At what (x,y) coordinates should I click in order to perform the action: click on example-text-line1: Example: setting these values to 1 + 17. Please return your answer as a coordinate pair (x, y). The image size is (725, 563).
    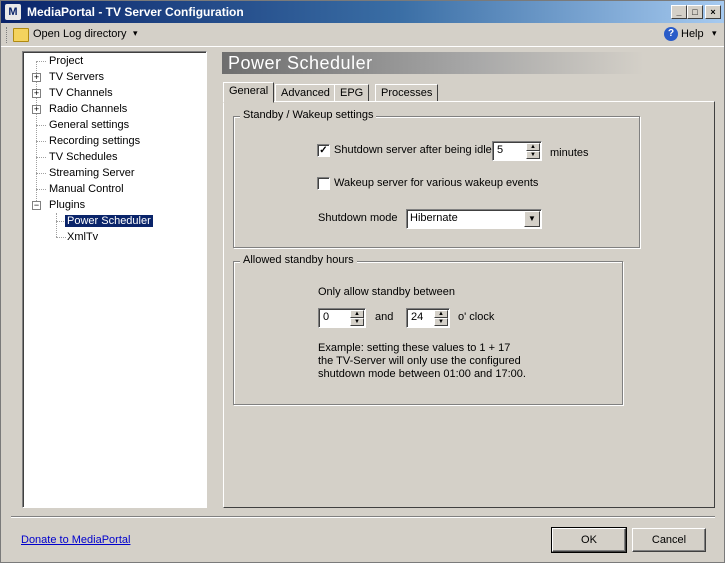
    Looking at the image, I should click on (414, 348).